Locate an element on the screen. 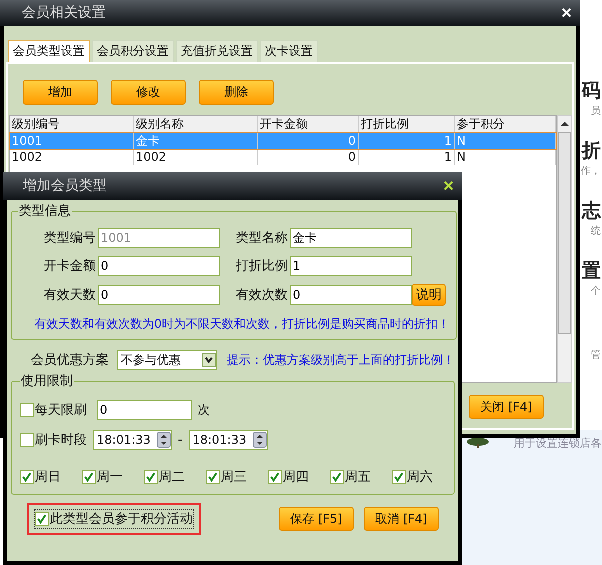  field-label: 类型名称 is located at coordinates (262, 238).